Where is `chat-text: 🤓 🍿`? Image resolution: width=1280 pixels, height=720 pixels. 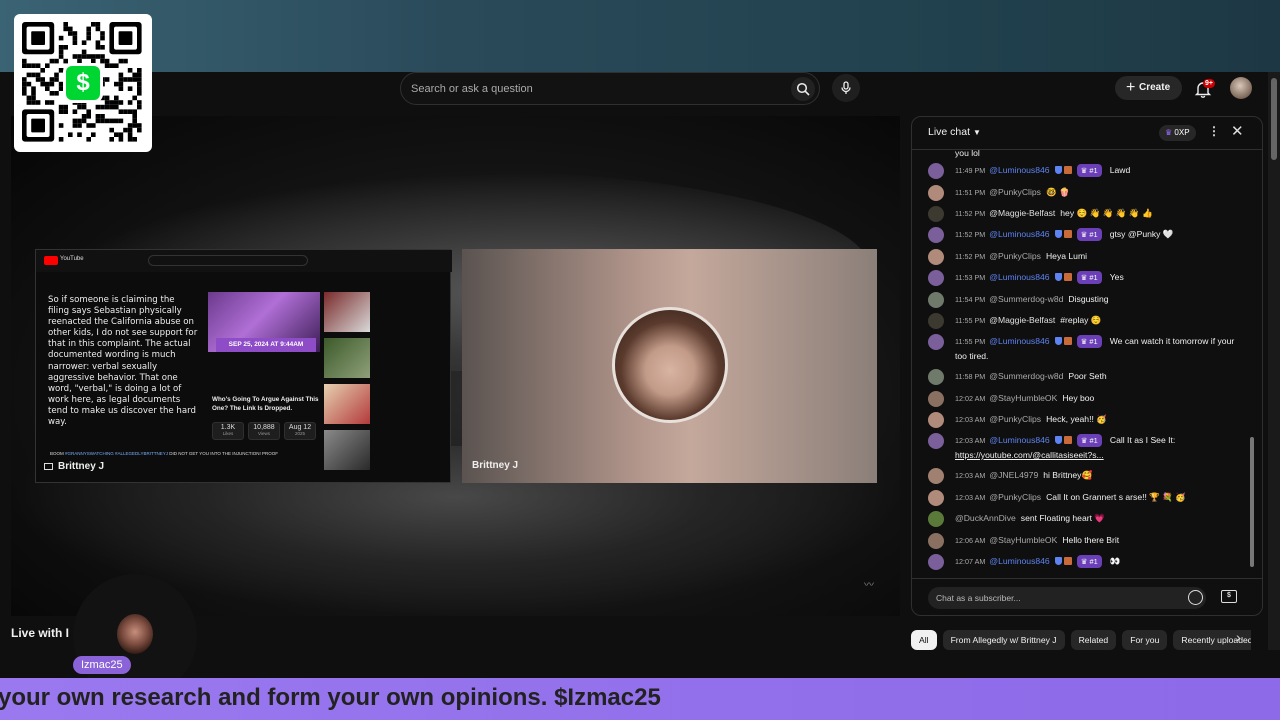
chat-text: 🤓 🍿 is located at coordinates (1057, 192).